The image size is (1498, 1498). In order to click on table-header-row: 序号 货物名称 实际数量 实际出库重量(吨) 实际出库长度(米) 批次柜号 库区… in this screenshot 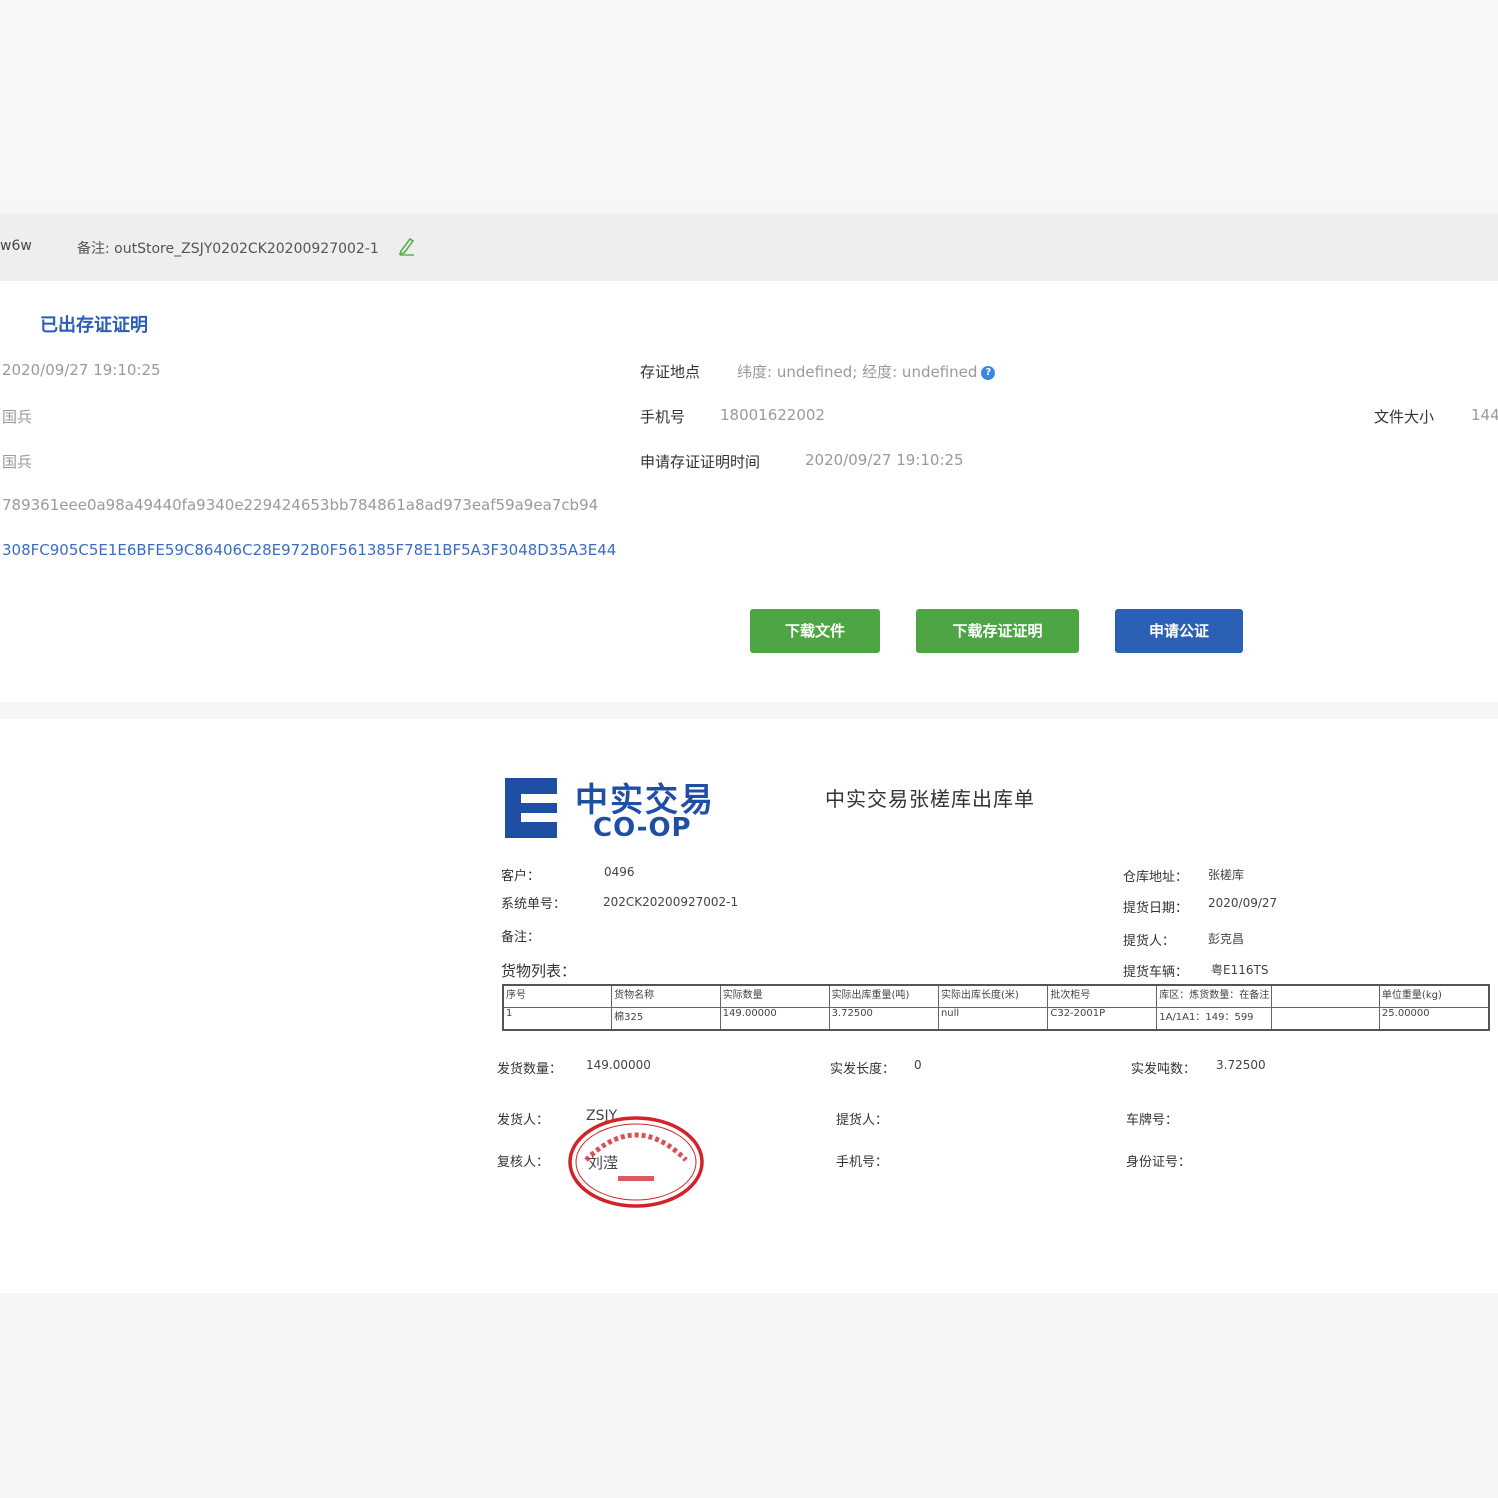, I will do `click(996, 996)`.